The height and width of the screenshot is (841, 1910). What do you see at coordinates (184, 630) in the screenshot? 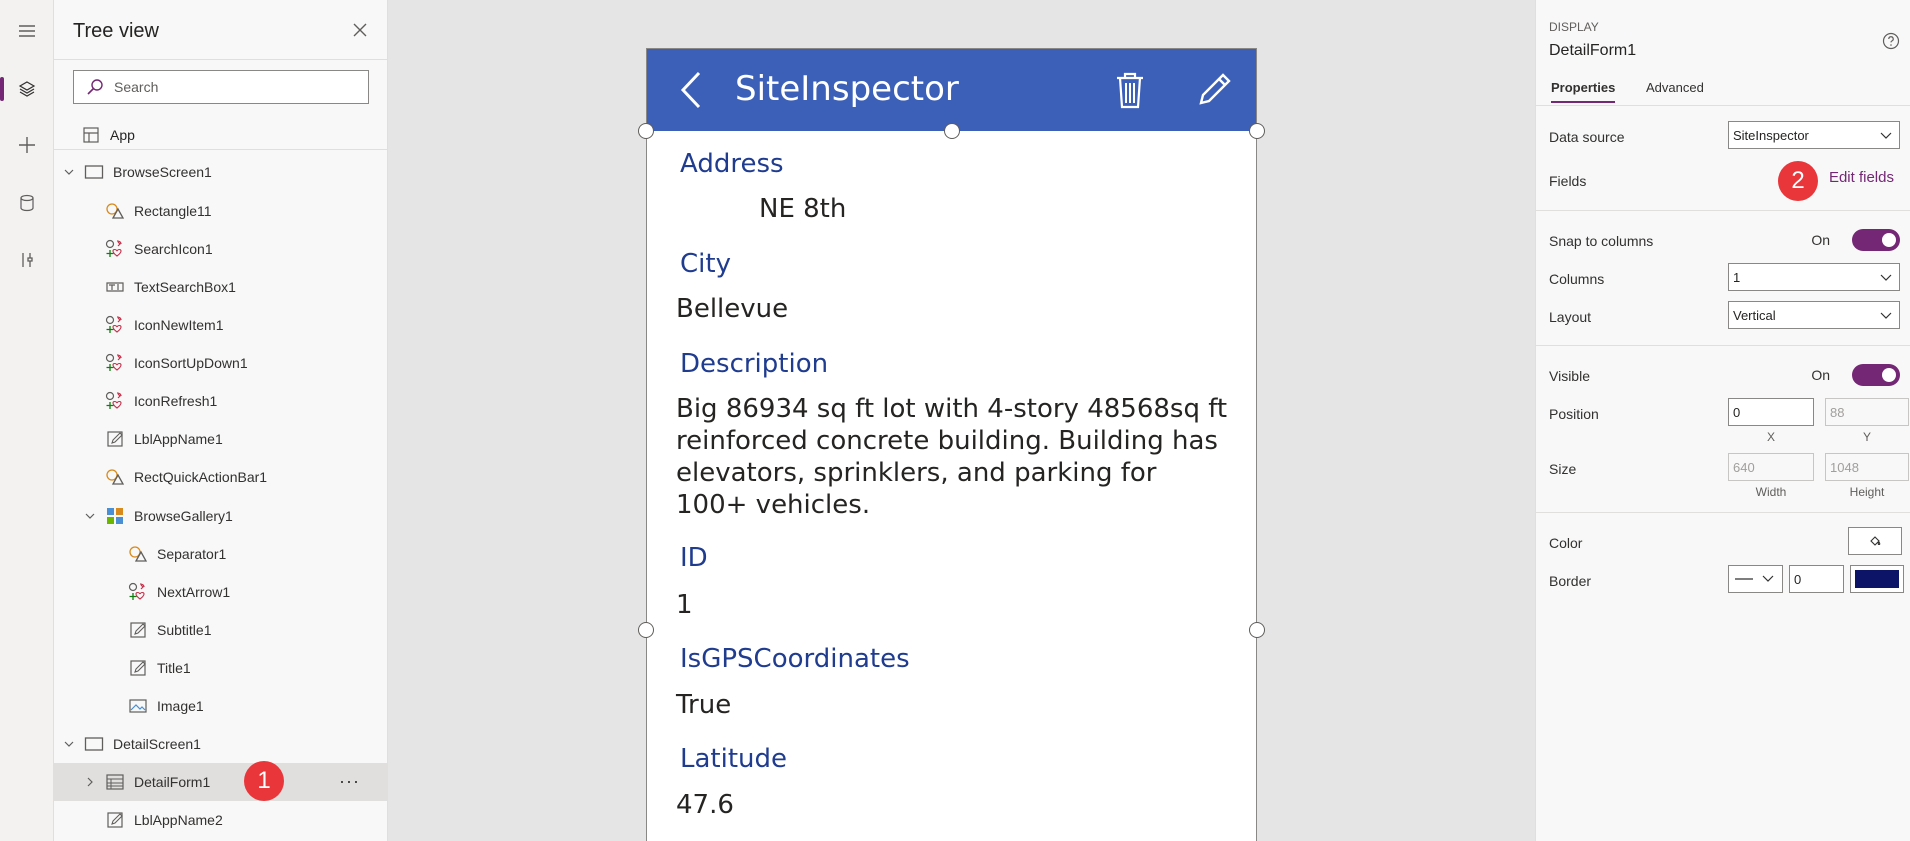
I see `tree-item-label: Subtitle1` at bounding box center [184, 630].